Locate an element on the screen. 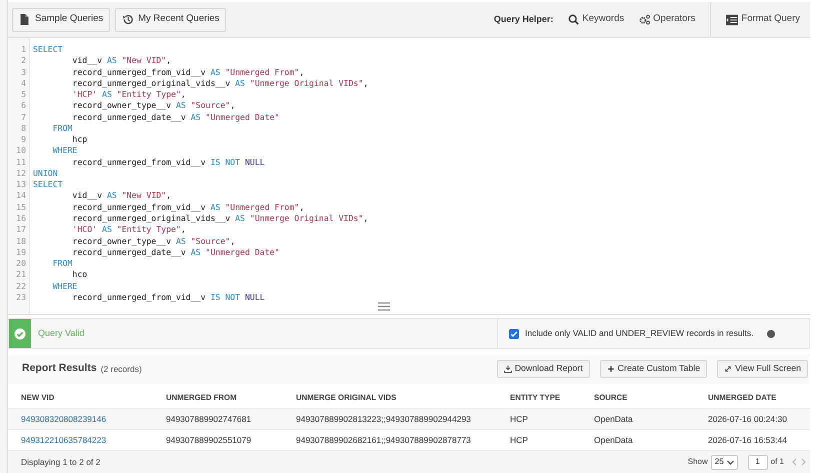 The height and width of the screenshot is (473, 820). code-keyword: WHERE is located at coordinates (65, 286).